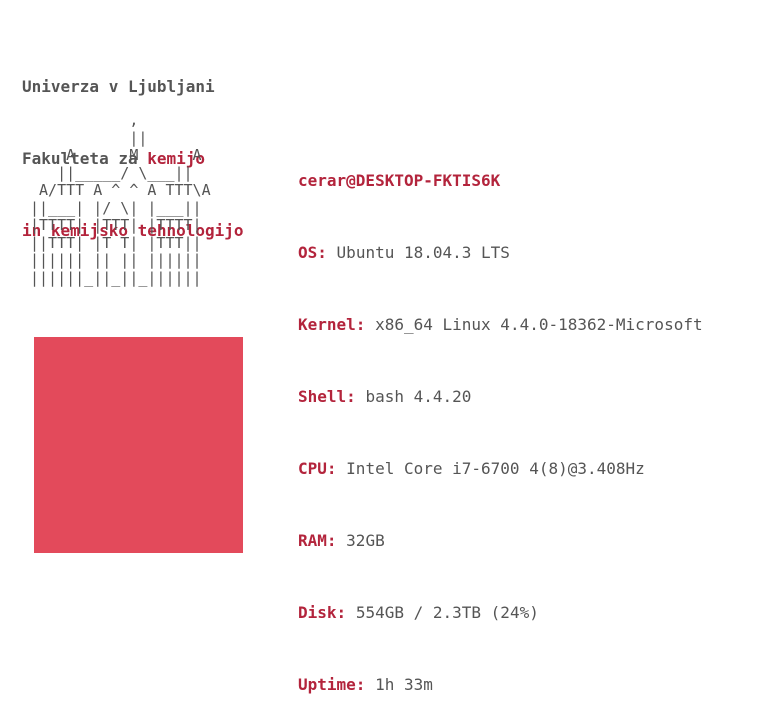  Describe the element at coordinates (332, 324) in the screenshot. I see `info-label: Kernel:` at that location.